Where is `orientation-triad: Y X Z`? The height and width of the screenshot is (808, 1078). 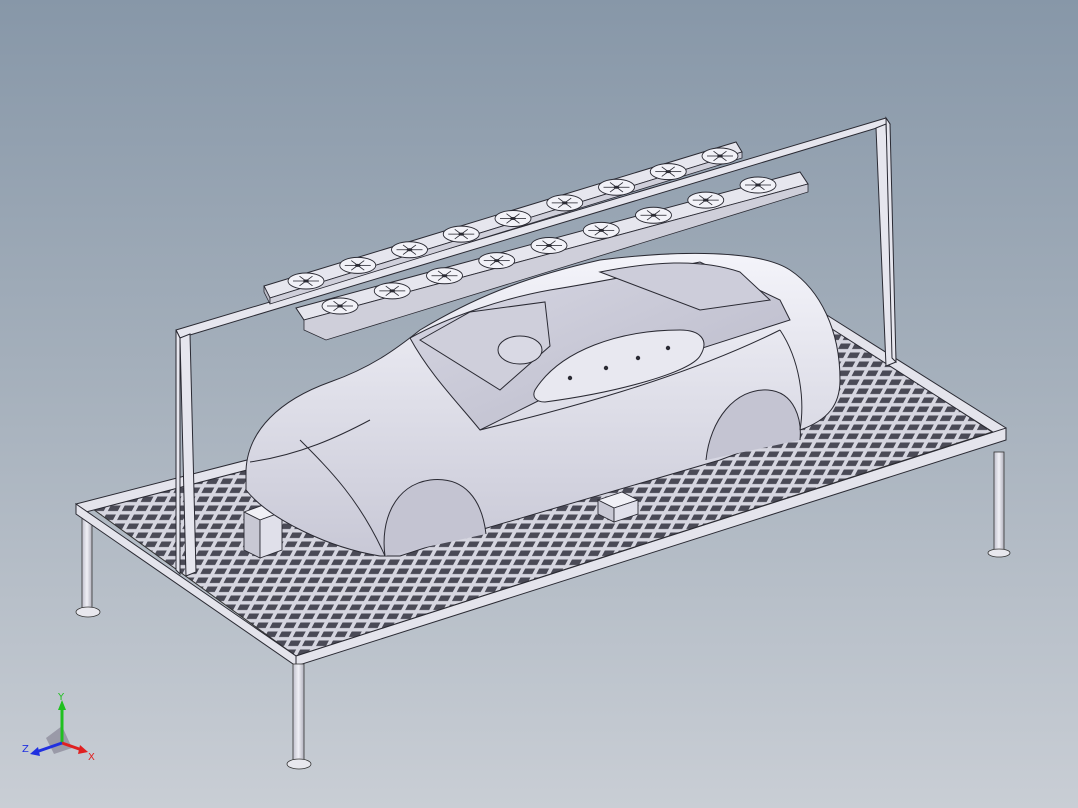
orientation-triad: Y X Z is located at coordinates (61, 728).